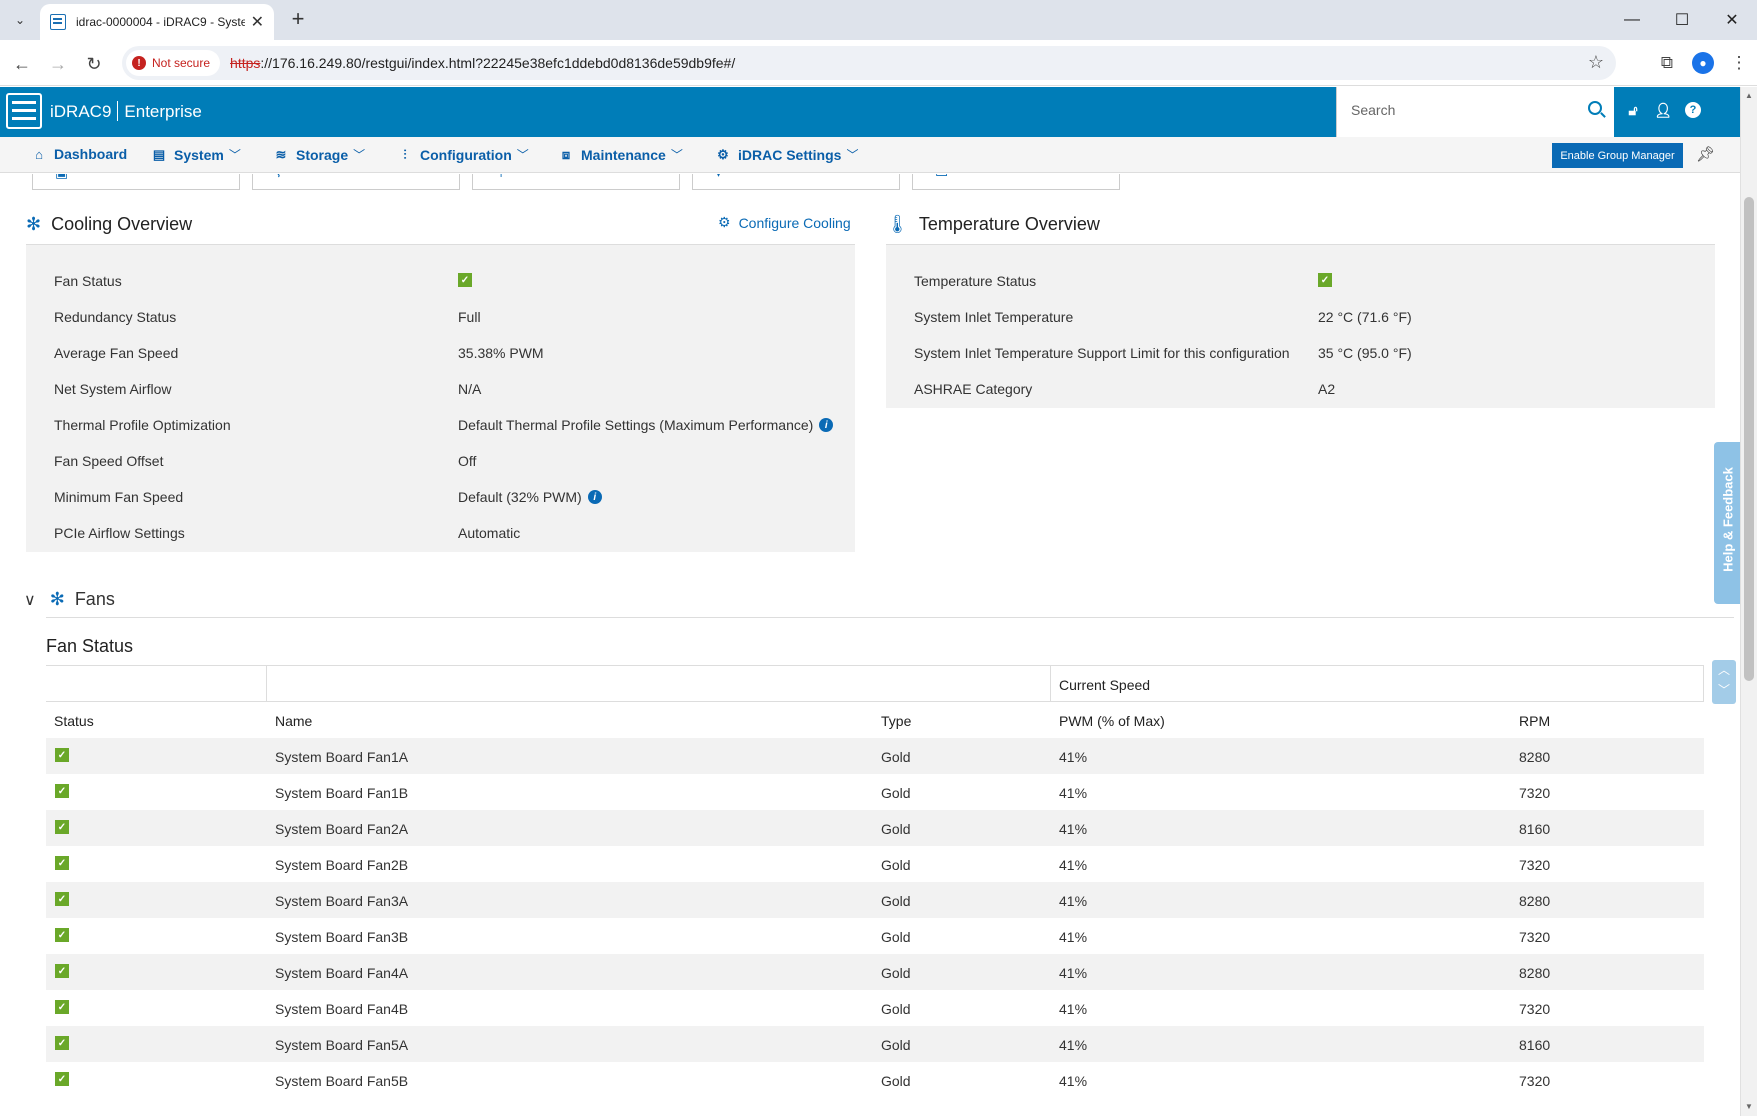 The height and width of the screenshot is (1116, 1757). Describe the element at coordinates (875, 1008) in the screenshot. I see `table-row: ✓ System Board Fan4B Gold 41% 7320` at that location.